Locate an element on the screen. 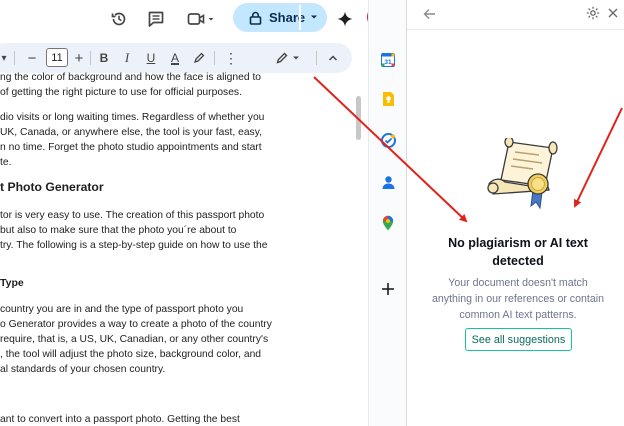  svg-text: 31 is located at coordinates (388, 62).